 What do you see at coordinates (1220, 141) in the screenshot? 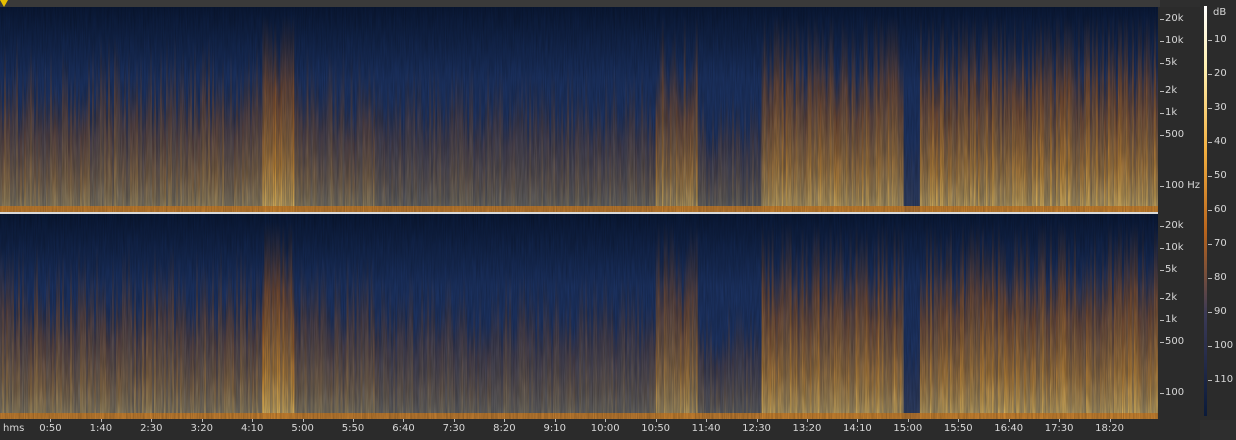
I see `db-tick-label: 40` at bounding box center [1220, 141].